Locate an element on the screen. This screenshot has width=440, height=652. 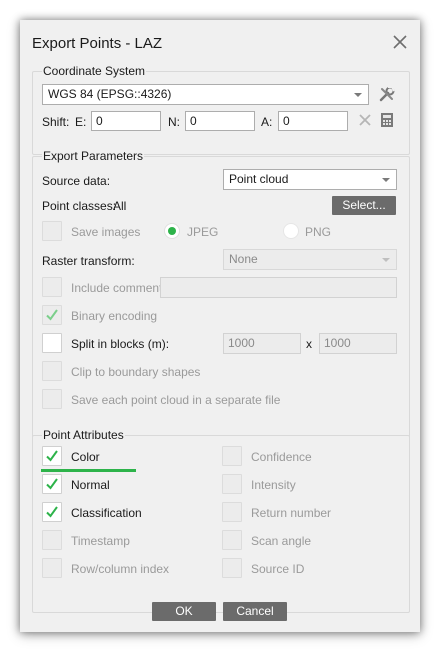
separate-file-label: Save each point cloud in a separate file is located at coordinates (176, 400).